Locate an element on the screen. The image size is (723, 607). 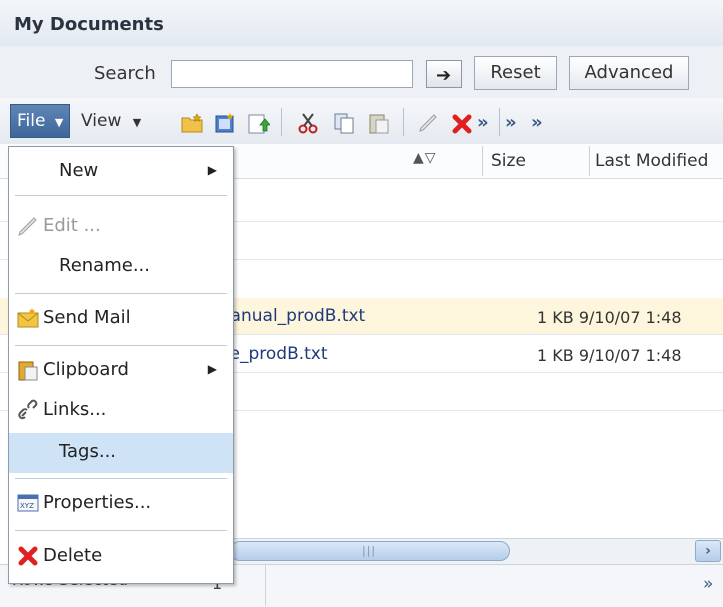
sort-icon: ▲▽ is located at coordinates (425, 158).